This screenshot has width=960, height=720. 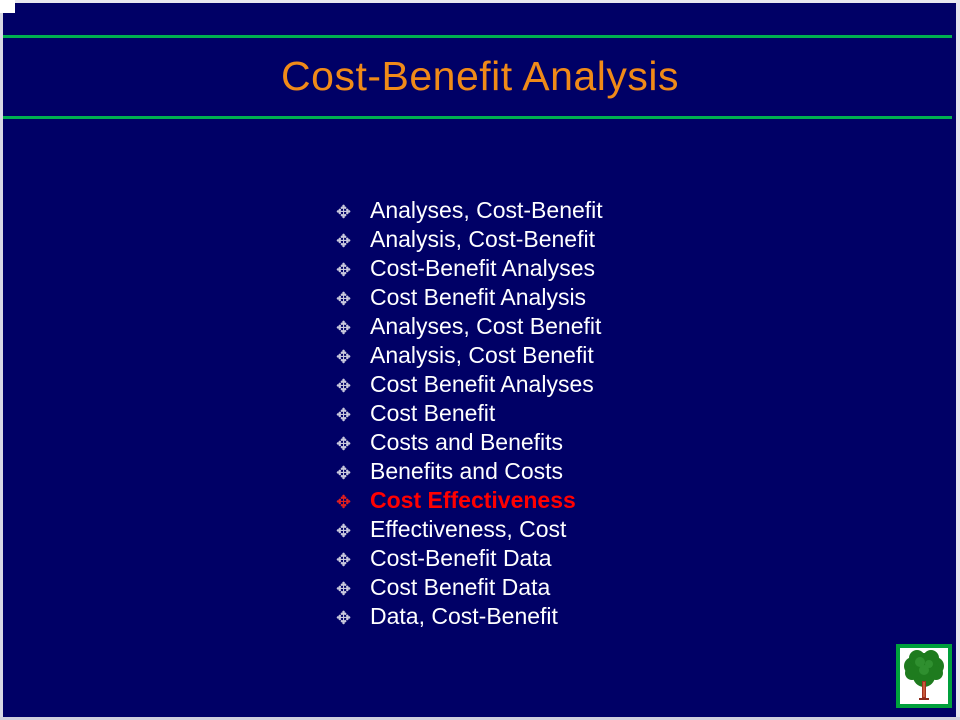 I want to click on list-item: ✥ Cost-Benefit Analyses, so click(x=616, y=268).